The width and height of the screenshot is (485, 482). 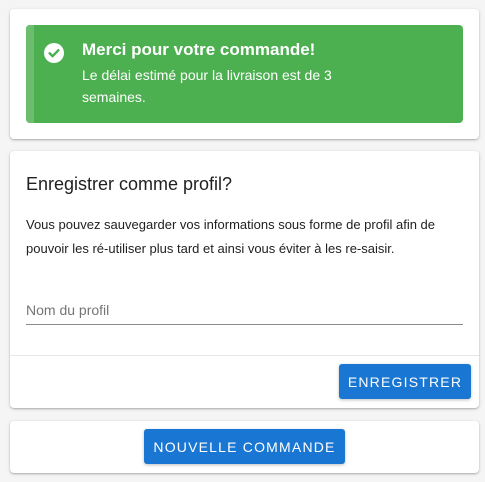 I want to click on new-order-card: NOUVELLE COMMANDE, so click(x=244, y=447).